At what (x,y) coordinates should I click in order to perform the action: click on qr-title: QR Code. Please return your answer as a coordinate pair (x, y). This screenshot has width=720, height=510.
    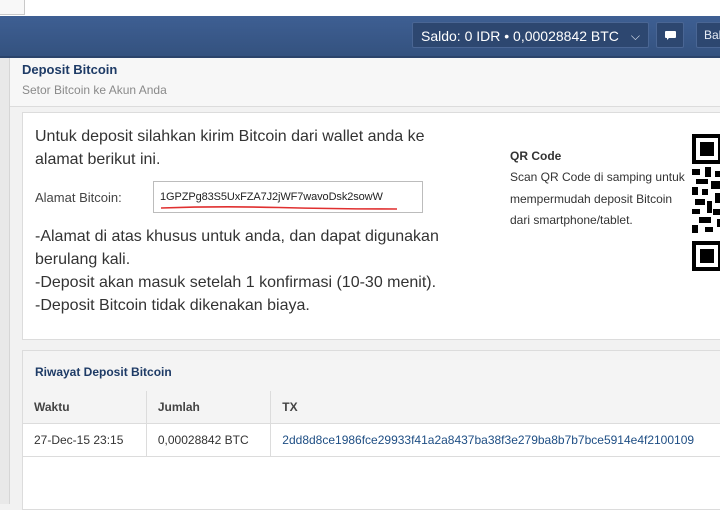
    Looking at the image, I should click on (536, 156).